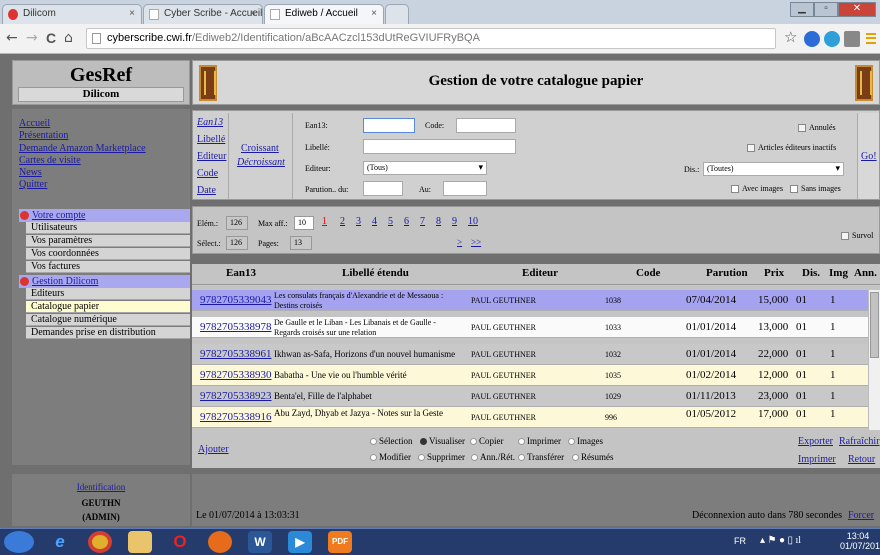 Image resolution: width=880 pixels, height=555 pixels. Describe the element at coordinates (108, 333) in the screenshot. I see `sidebar-item-demandes: Demandes prise en distribution` at that location.